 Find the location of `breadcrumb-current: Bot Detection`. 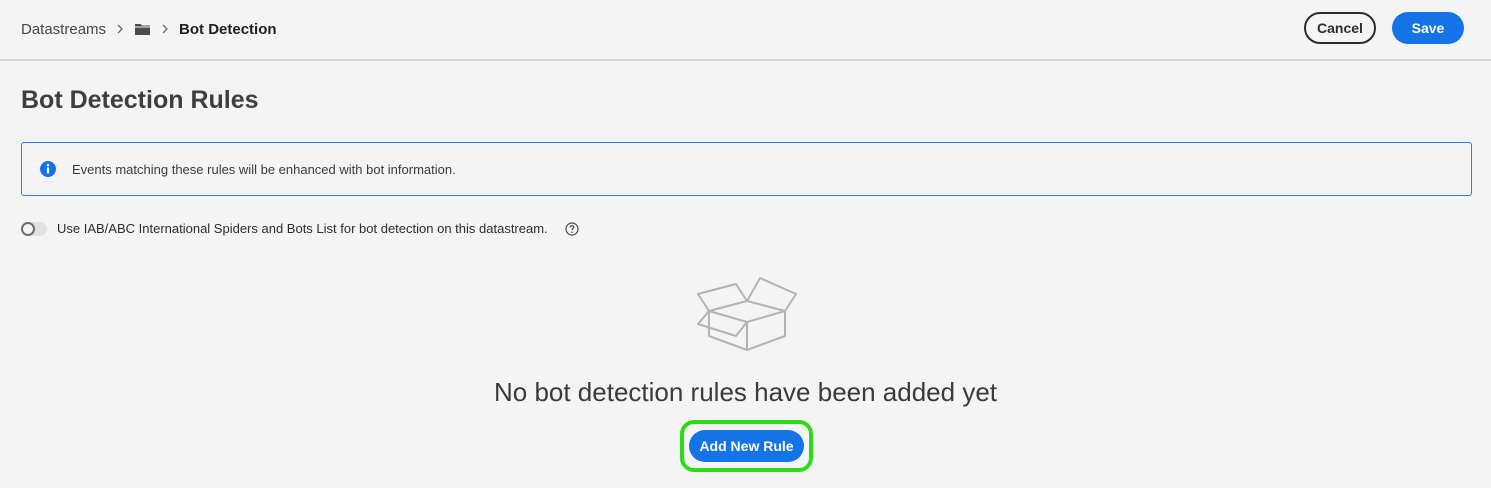

breadcrumb-current: Bot Detection is located at coordinates (228, 29).